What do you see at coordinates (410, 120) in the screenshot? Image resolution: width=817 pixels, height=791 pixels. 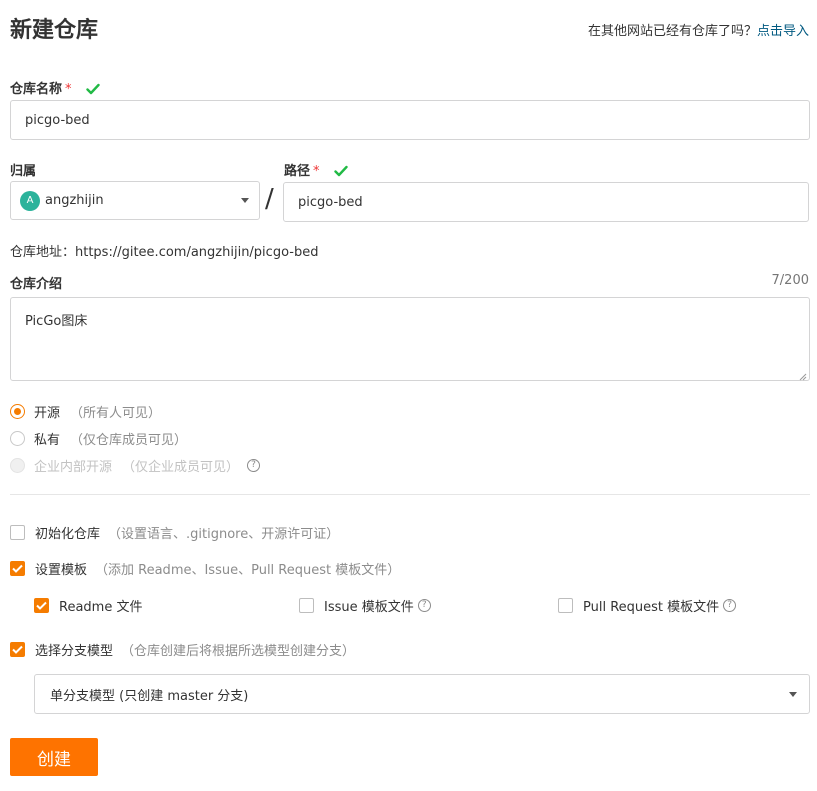 I see `repo-name-input: picgo-bed` at bounding box center [410, 120].